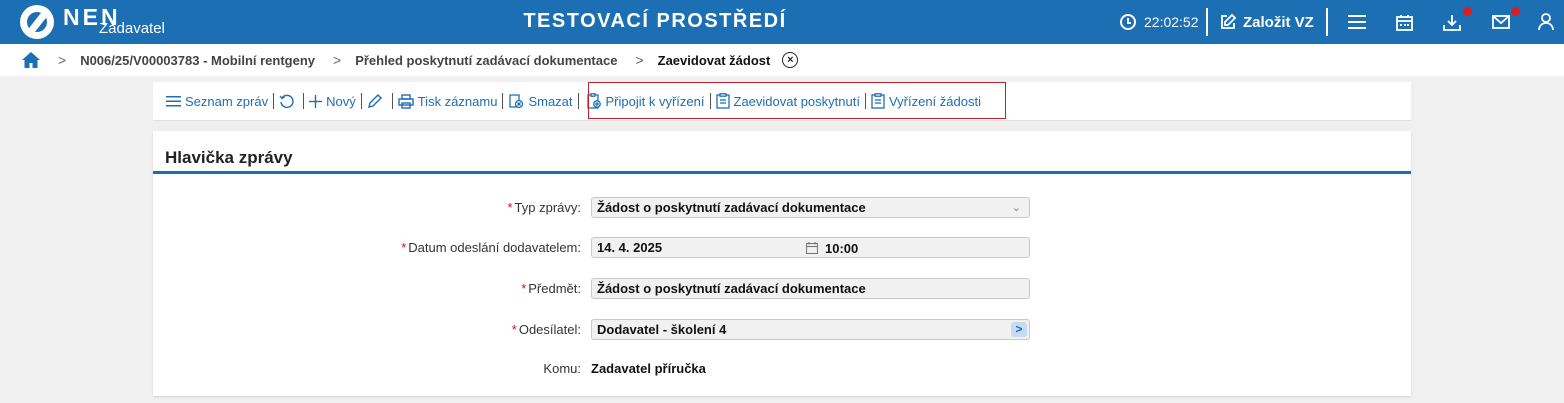  I want to click on close-tab-icon: ×, so click(790, 60).